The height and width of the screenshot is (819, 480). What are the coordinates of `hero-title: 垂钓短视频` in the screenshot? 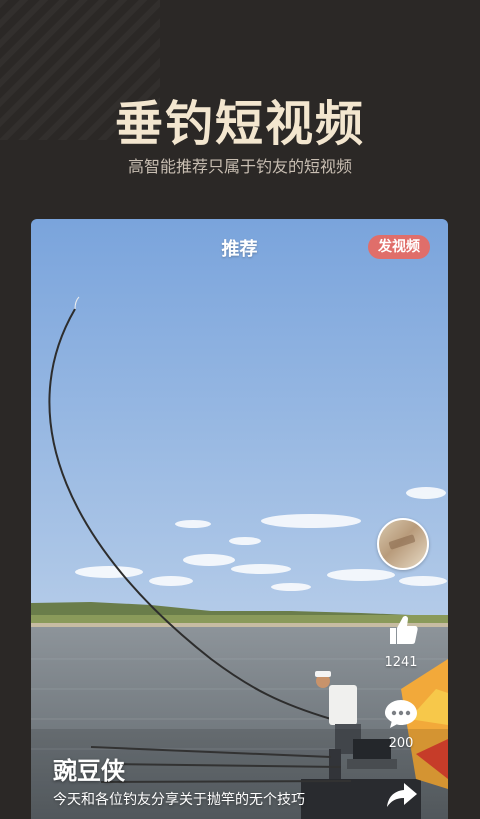 It's located at (239, 124).